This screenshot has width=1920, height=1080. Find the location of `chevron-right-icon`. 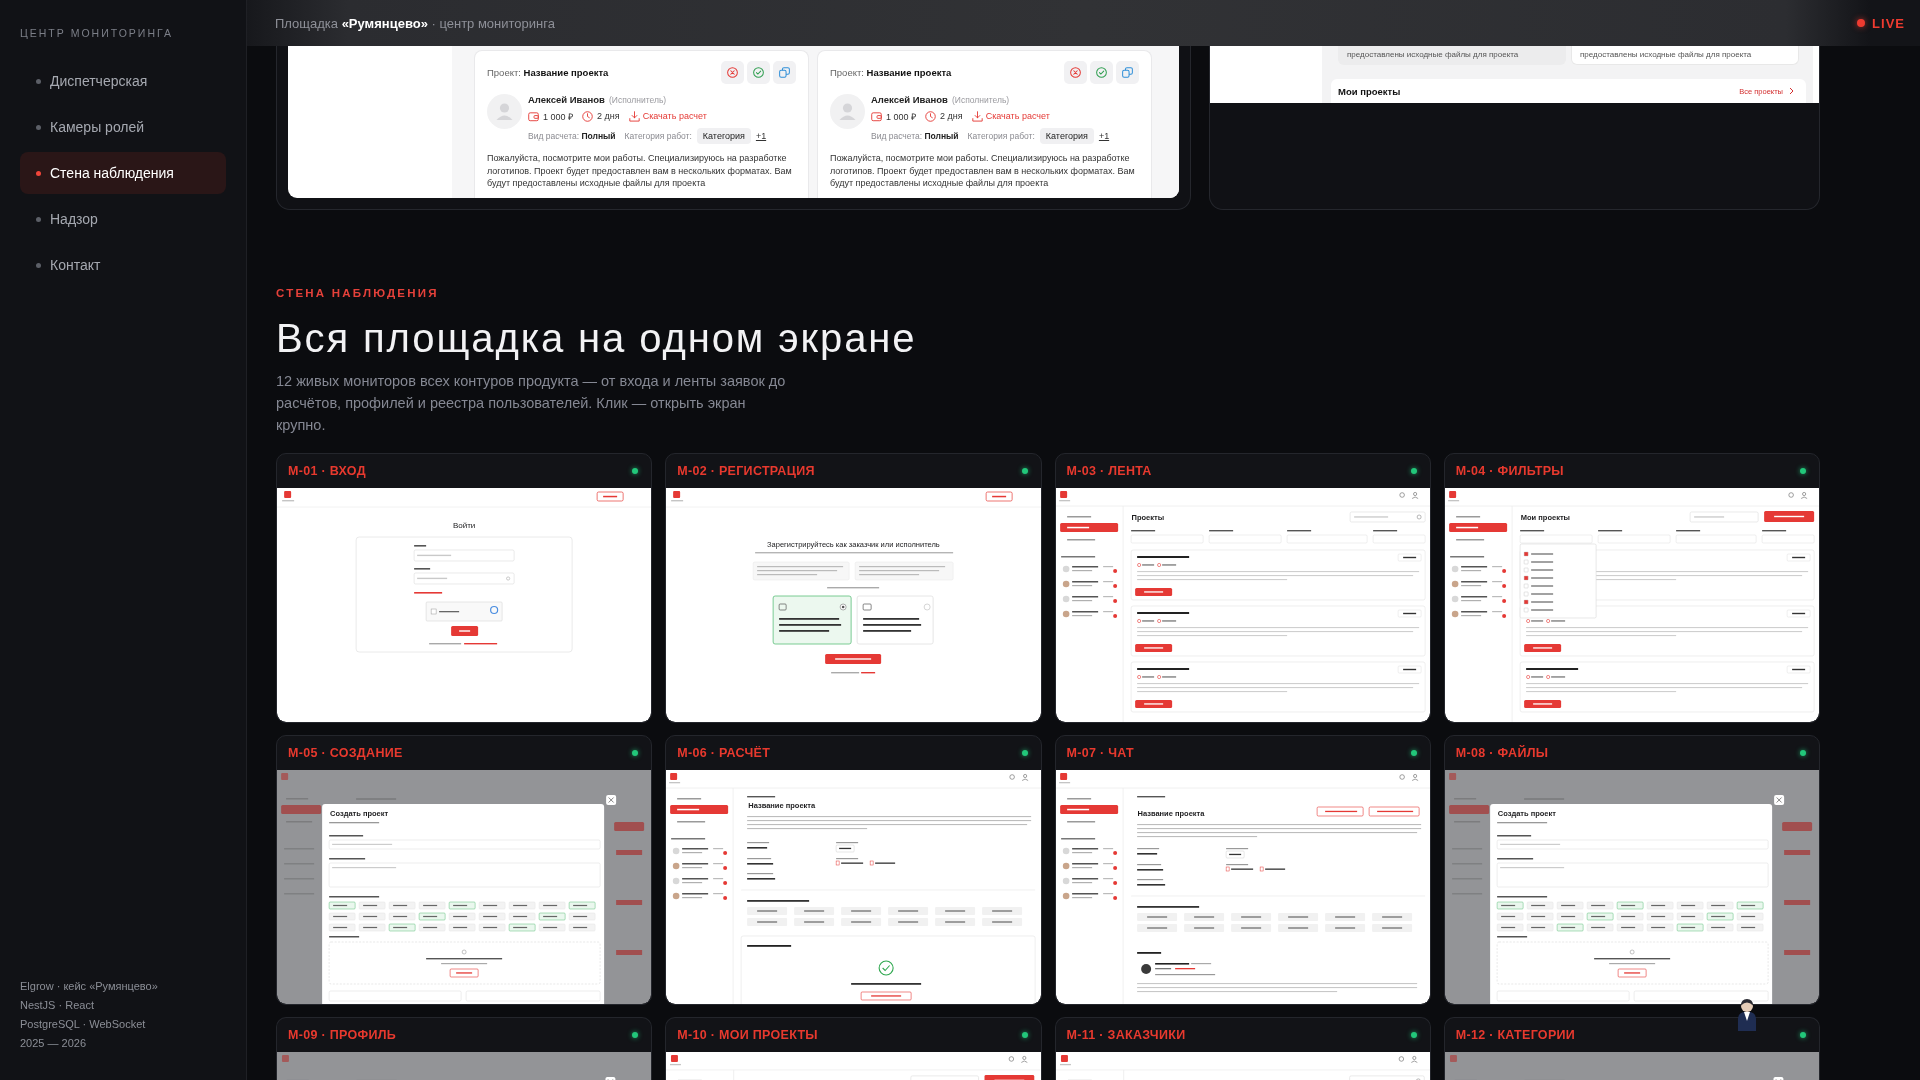

chevron-right-icon is located at coordinates (1791, 91).